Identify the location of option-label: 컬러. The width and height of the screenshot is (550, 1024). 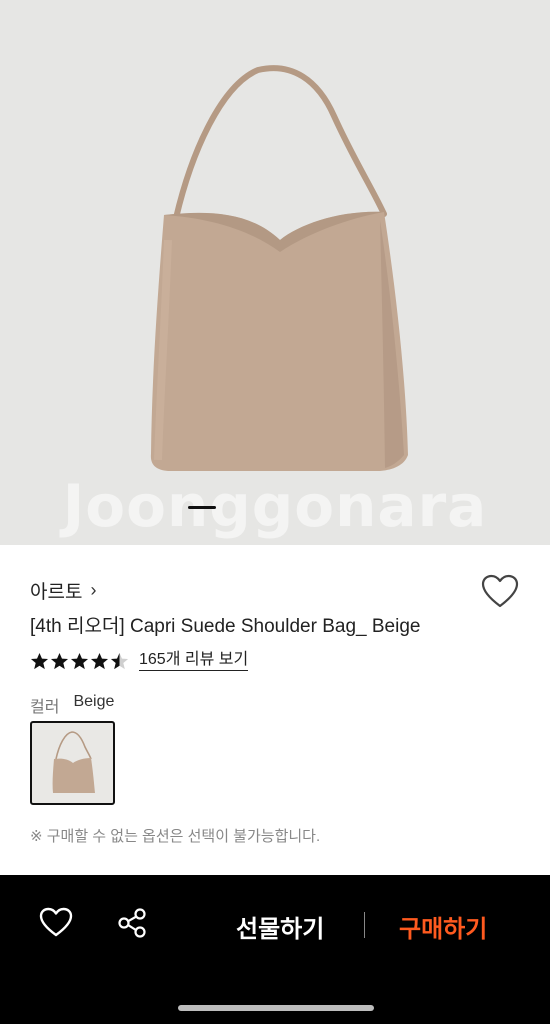
(45, 707).